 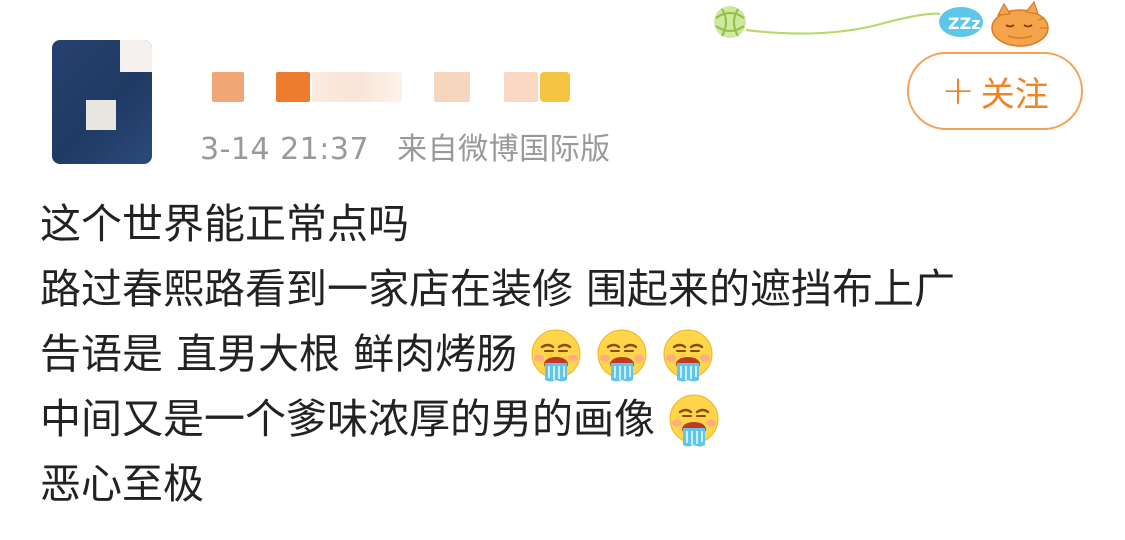 What do you see at coordinates (880, 25) in the screenshot?
I see `sleeping-cat-decoration: ZZz` at bounding box center [880, 25].